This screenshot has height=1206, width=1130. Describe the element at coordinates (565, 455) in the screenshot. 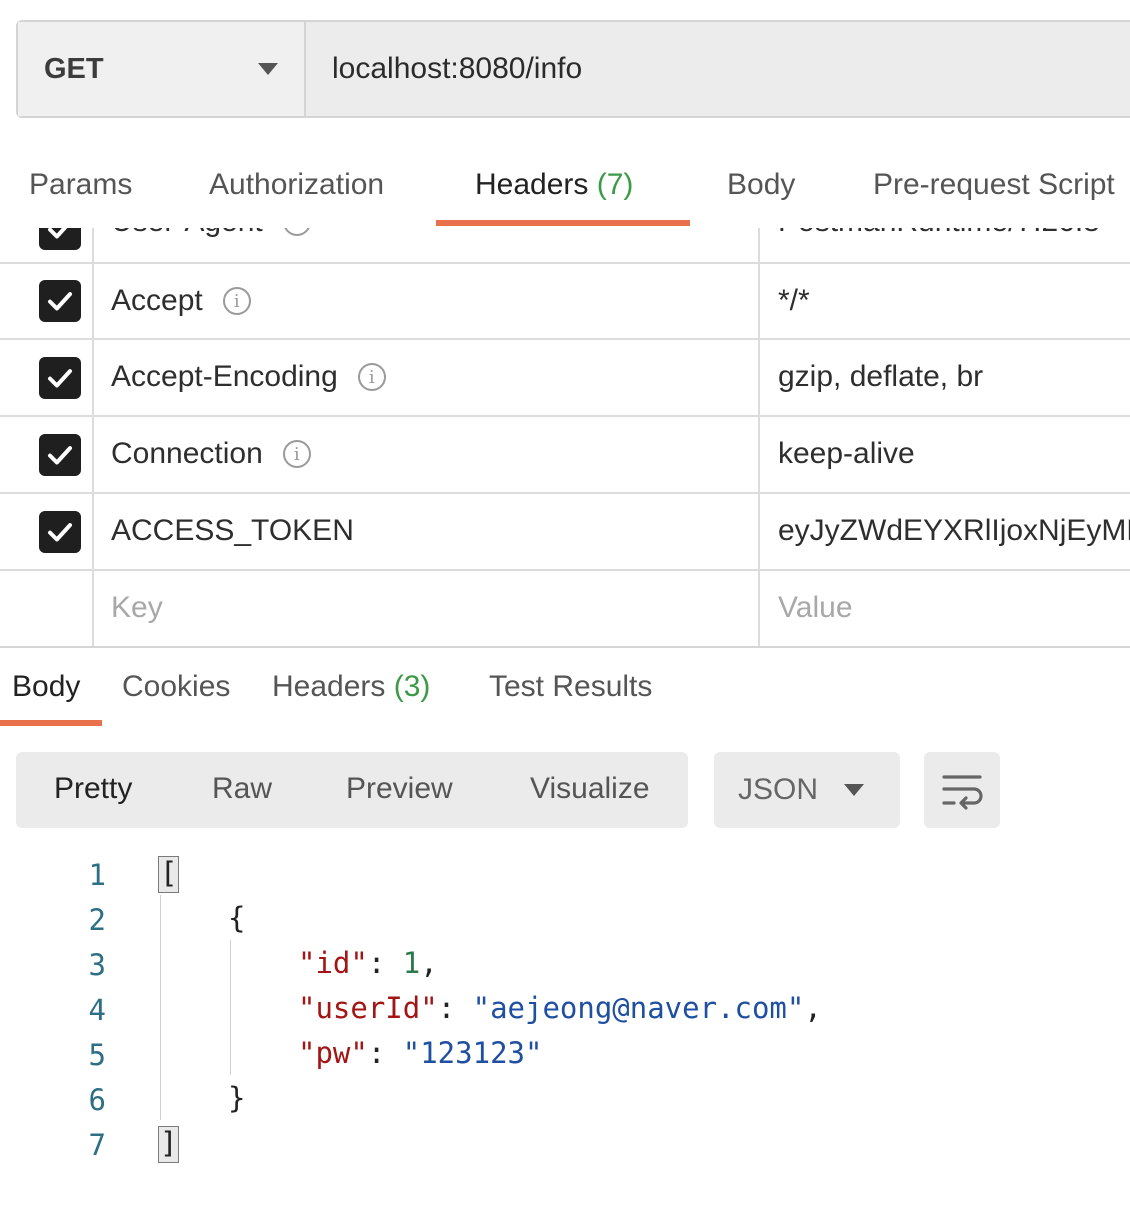

I see `table-row: Connection i keep-alive` at that location.